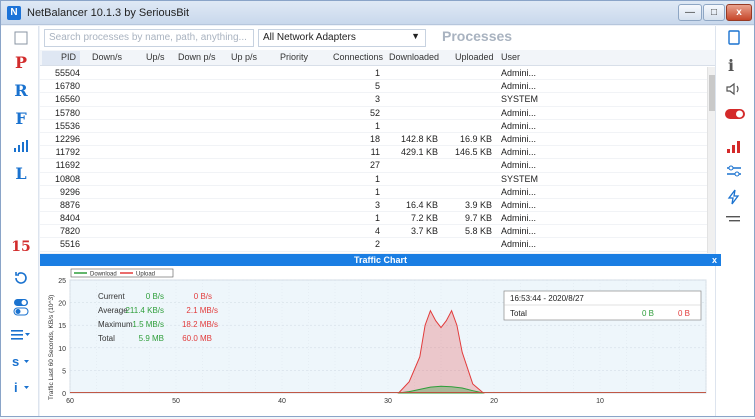 The width and height of the screenshot is (755, 419). I want to click on scrollbar-thumb, so click(712, 93).